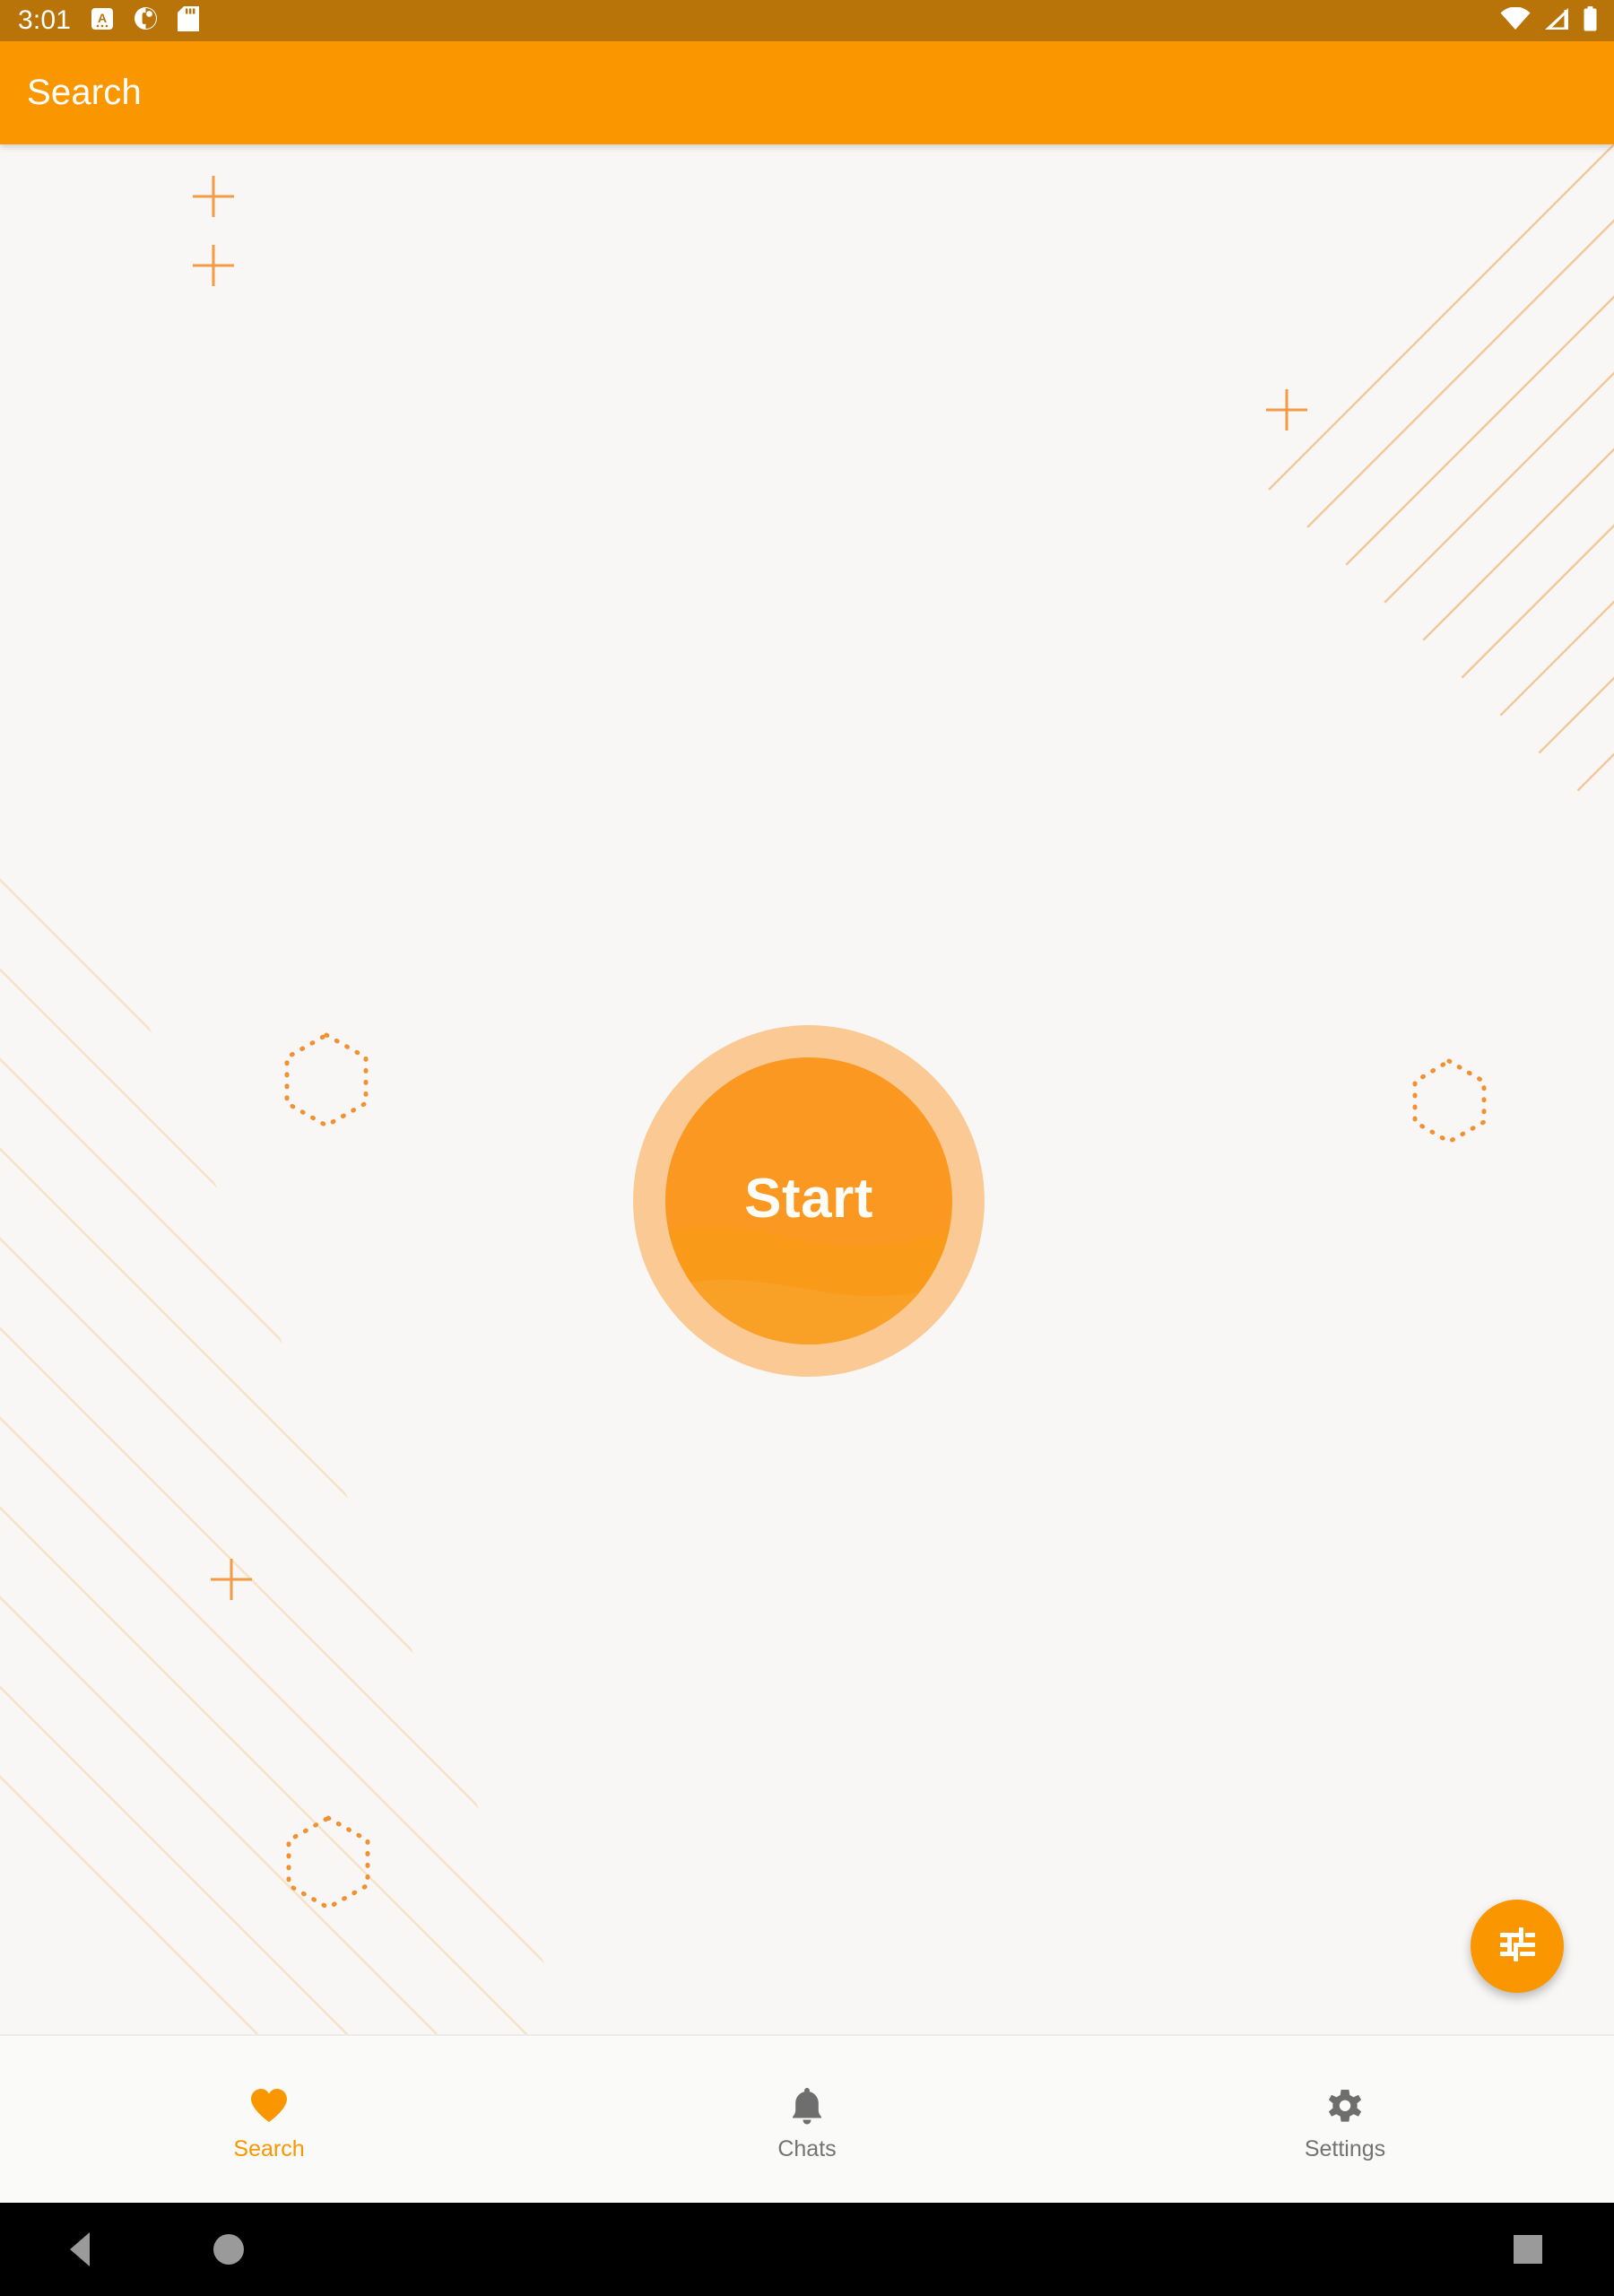  What do you see at coordinates (1528, 2249) in the screenshot?
I see `recents-button` at bounding box center [1528, 2249].